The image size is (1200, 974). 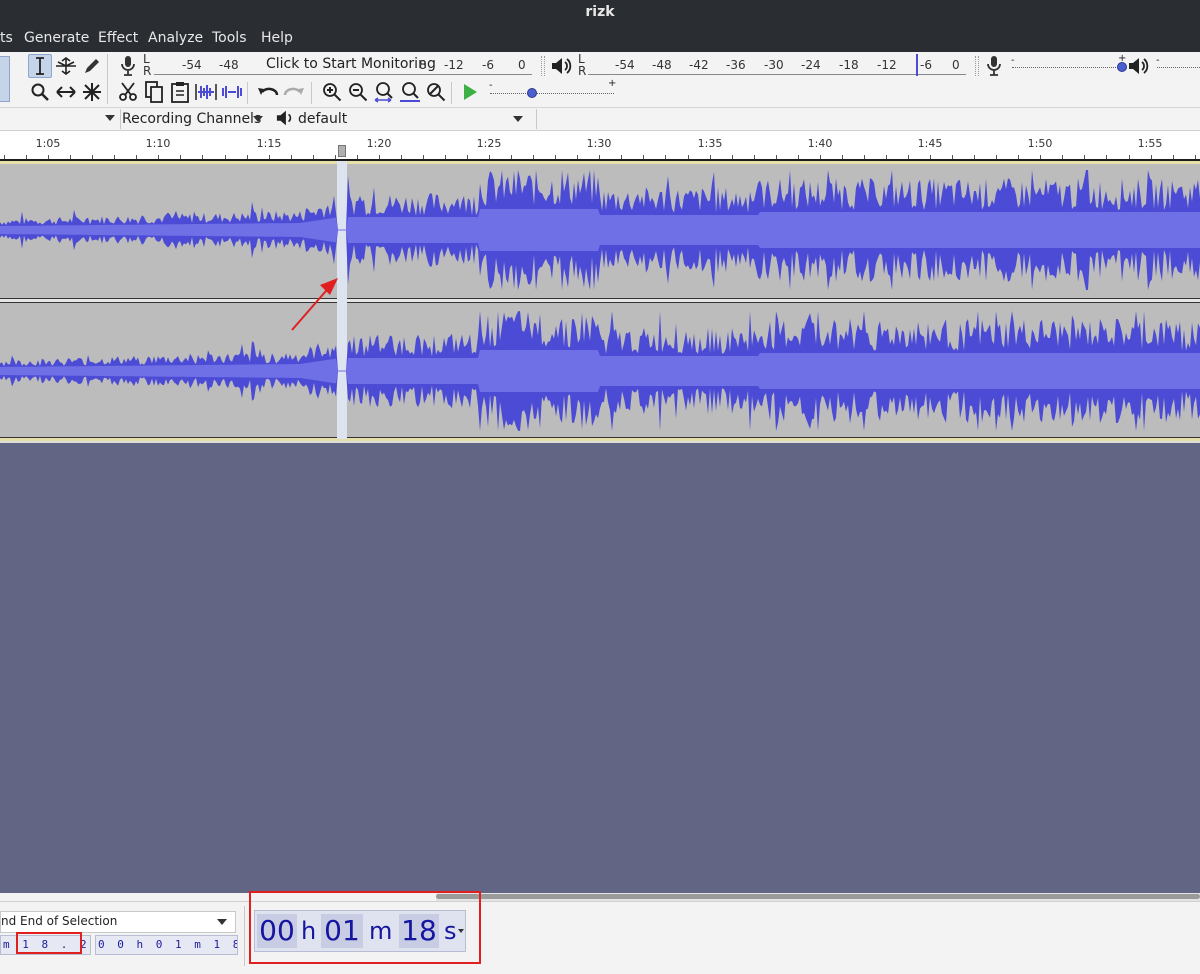 I want to click on scrollbar-thumb, so click(x=818, y=896).